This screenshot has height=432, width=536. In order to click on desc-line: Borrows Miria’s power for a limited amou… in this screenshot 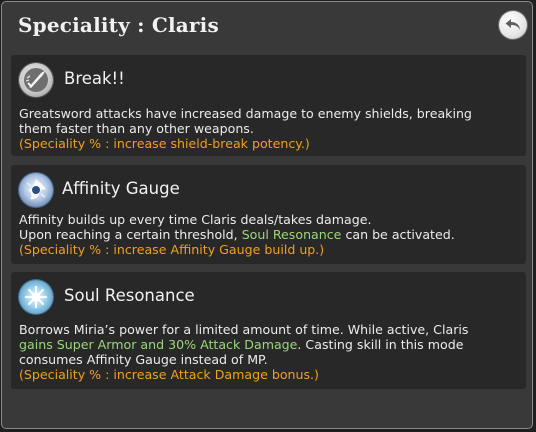, I will do `click(244, 329)`.